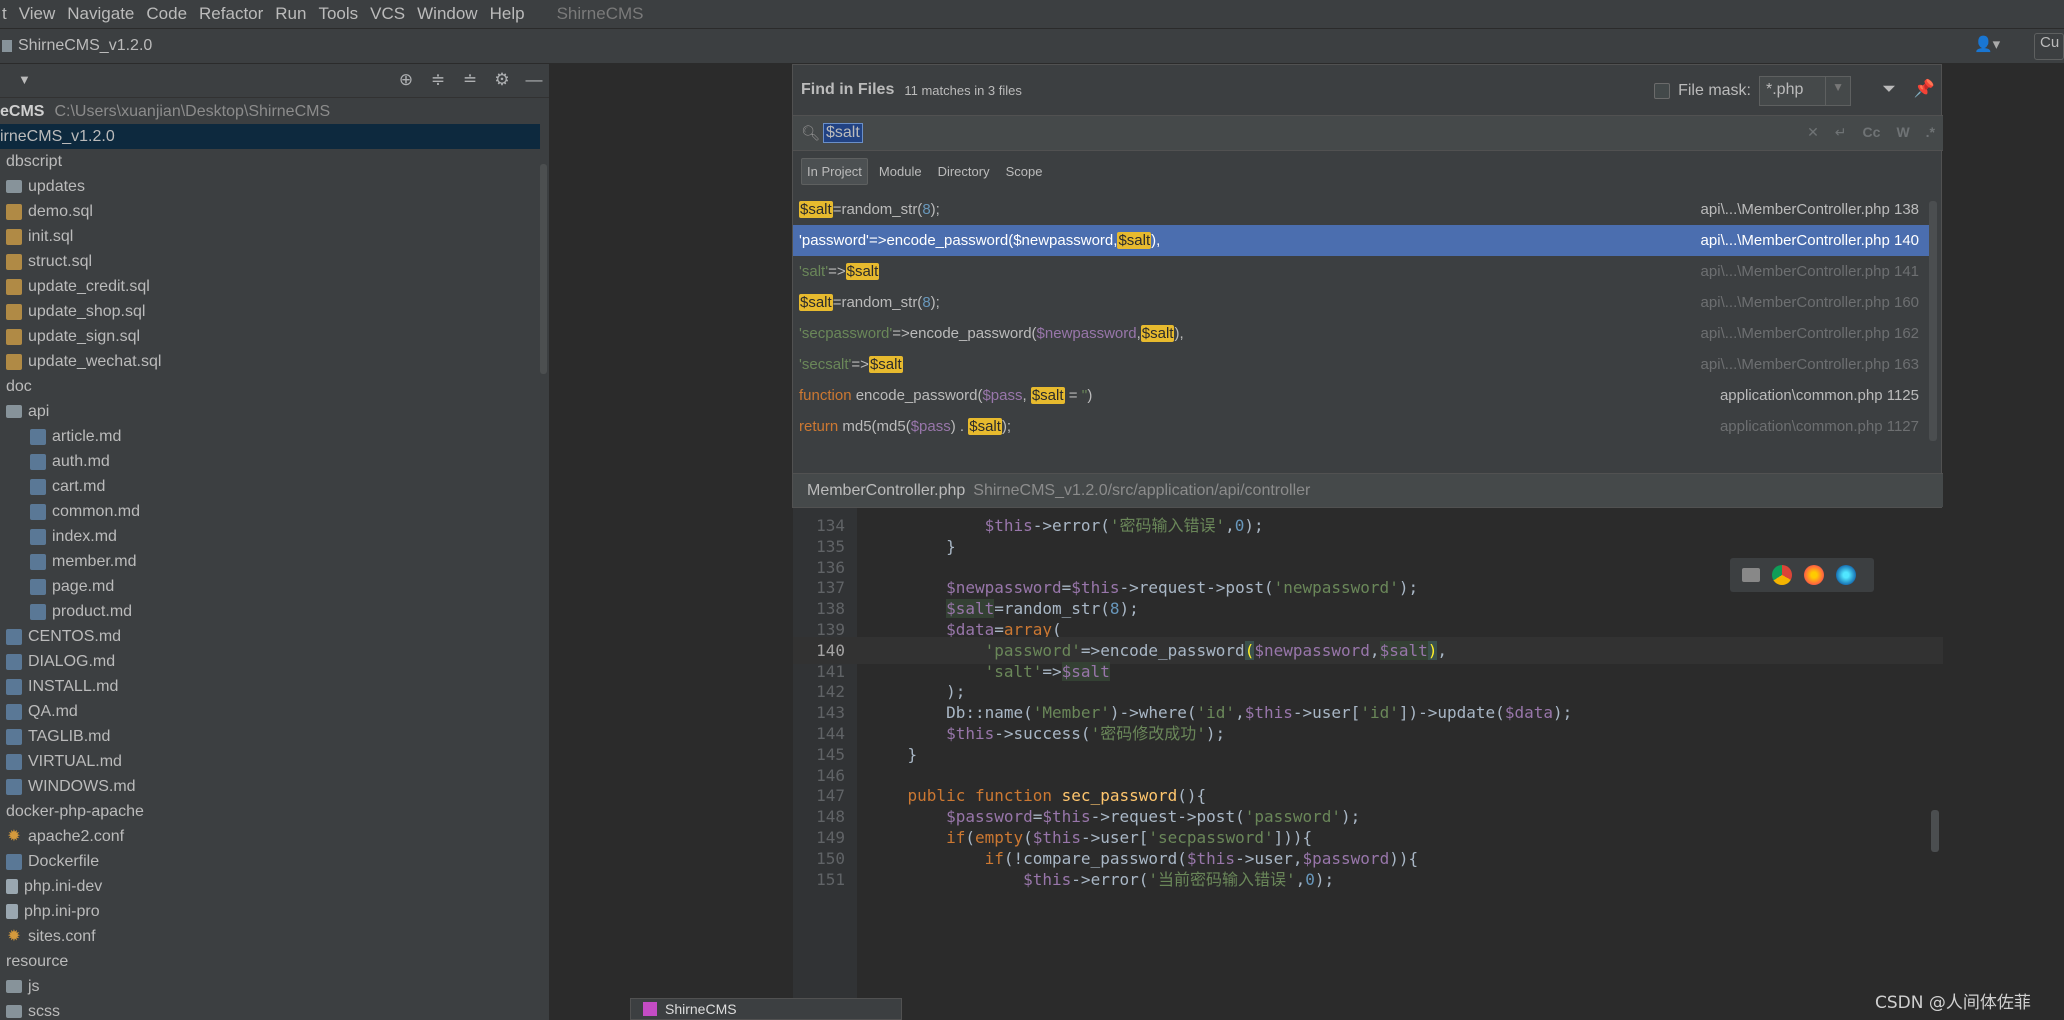 This screenshot has width=2064, height=1020. Describe the element at coordinates (100, 14) in the screenshot. I see `menu-item-navigate: Navigate` at that location.